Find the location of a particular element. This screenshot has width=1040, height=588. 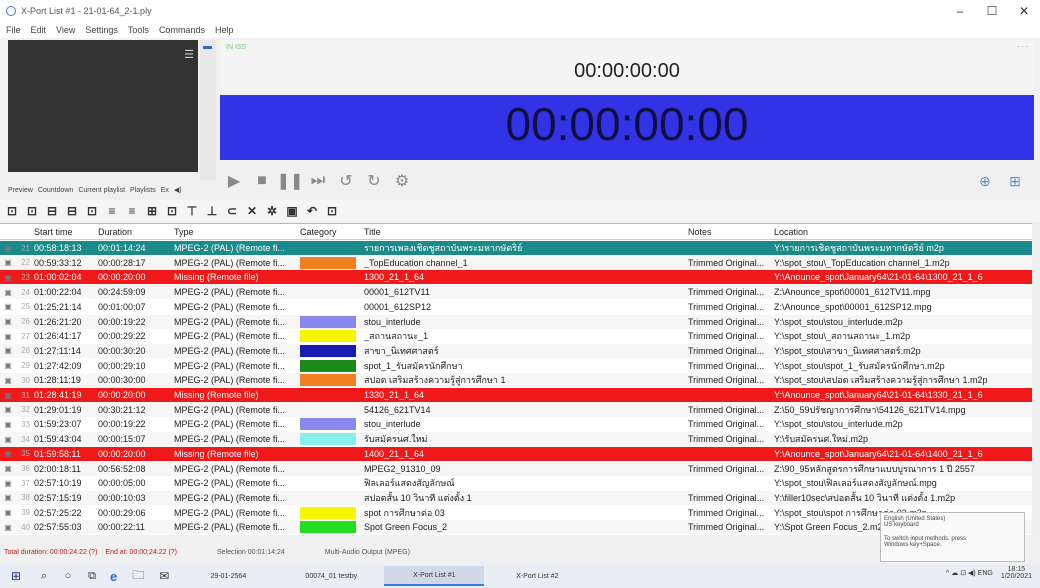

row-media-icon: ▣ is located at coordinates (8, 468).